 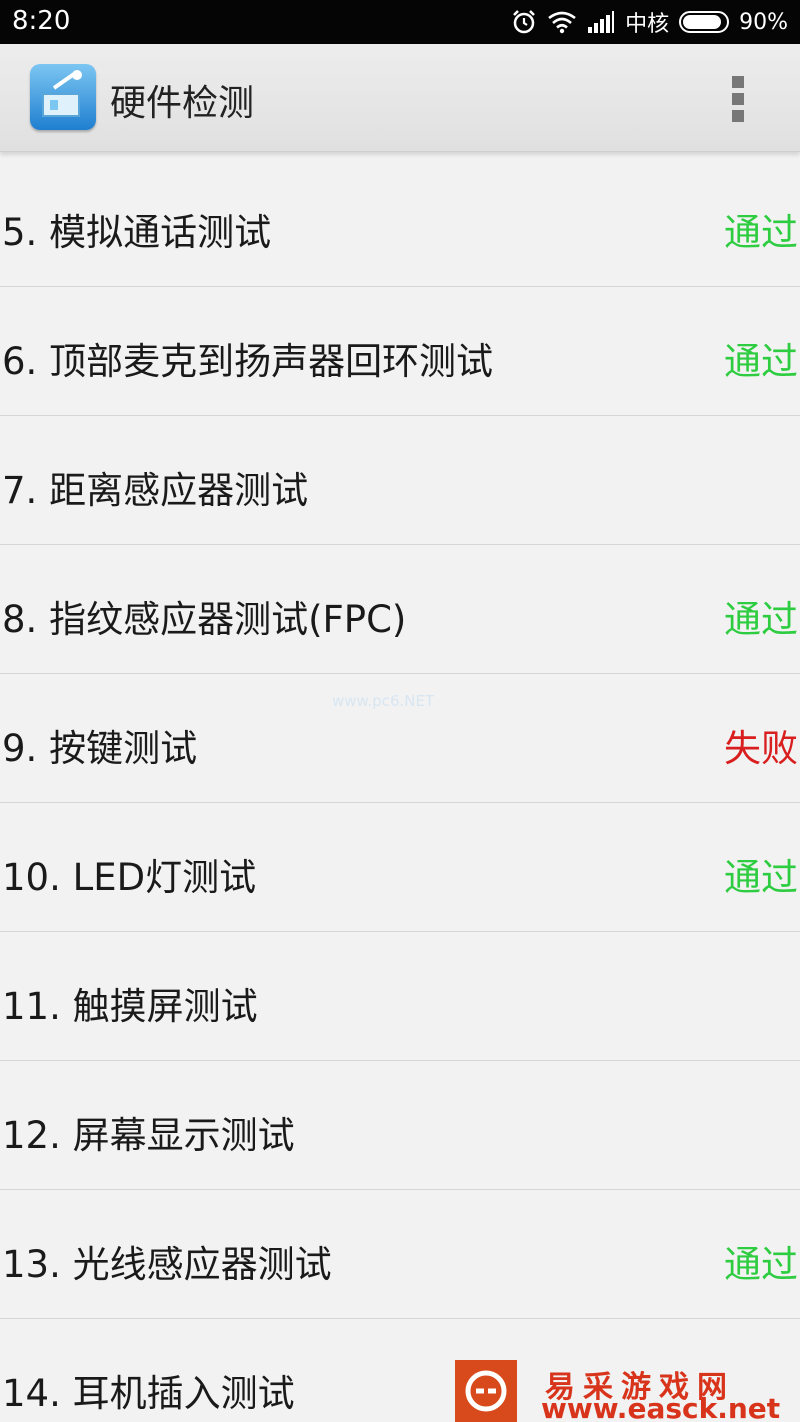 I want to click on test-label: 7. 距离感应器测试, so click(x=155, y=490).